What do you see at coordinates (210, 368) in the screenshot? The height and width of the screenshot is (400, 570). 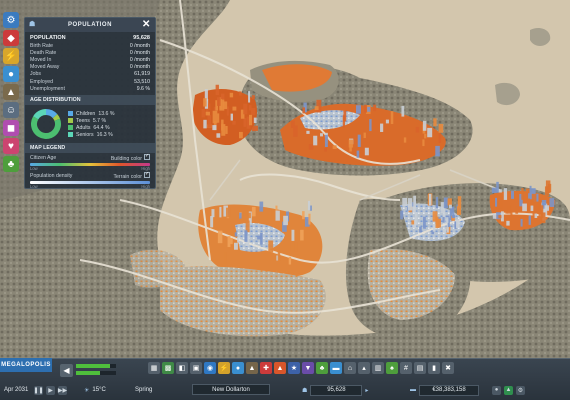 I see `water-icon: ◉` at bounding box center [210, 368].